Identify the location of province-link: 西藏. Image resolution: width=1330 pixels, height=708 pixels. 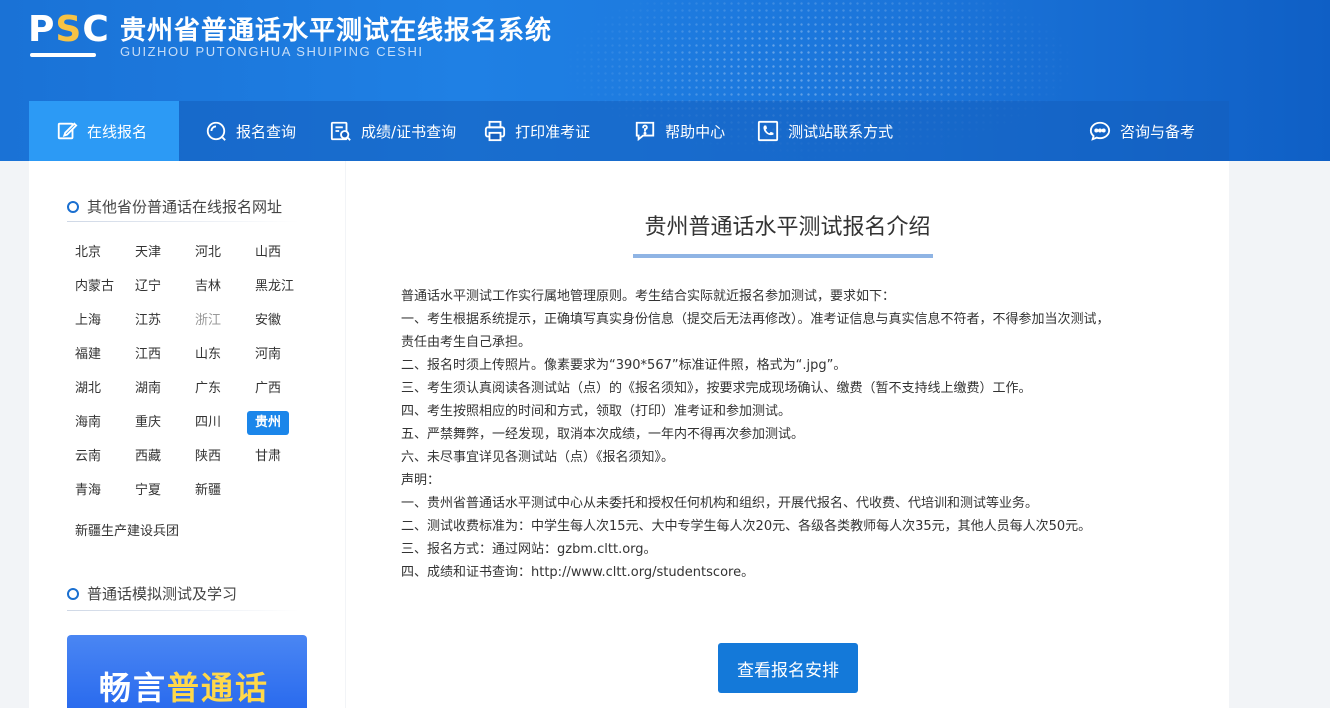
(148, 457).